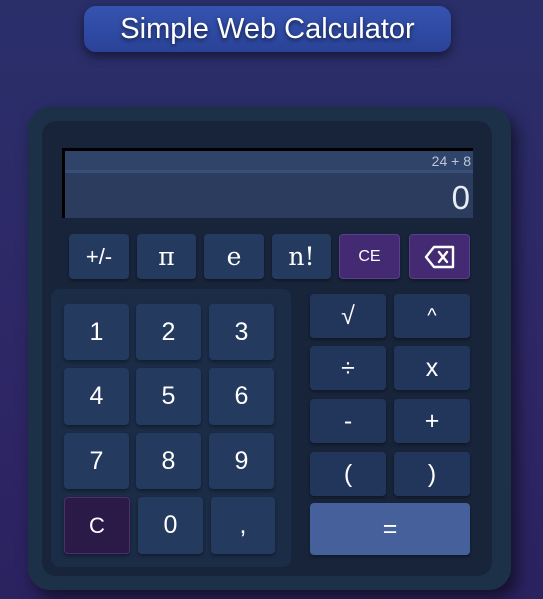 Image resolution: width=543 pixels, height=599 pixels. I want to click on backspace-button, so click(439, 256).